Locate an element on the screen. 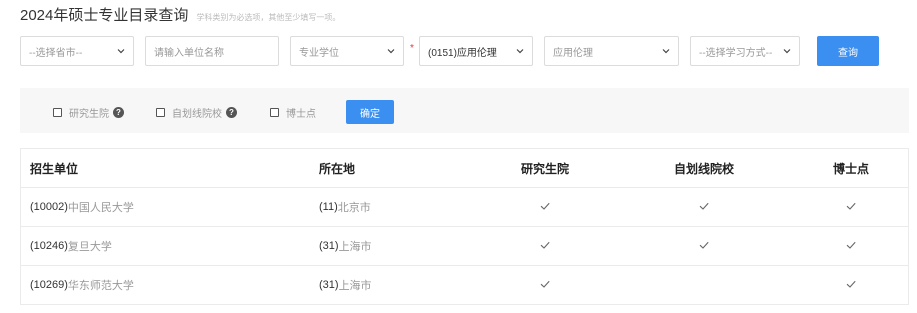 The image size is (917, 313). unit-name-link: 中国人民大学 is located at coordinates (101, 207).